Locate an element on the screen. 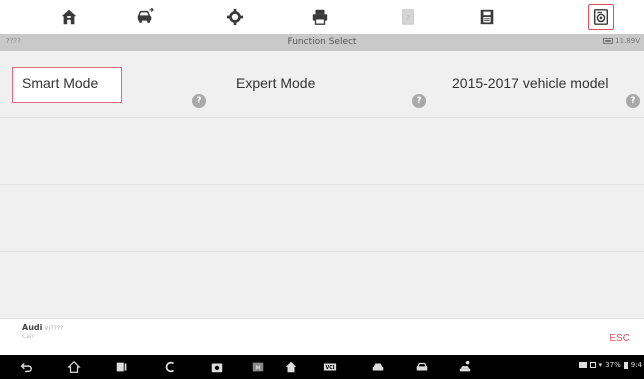  save-button is located at coordinates (487, 17).